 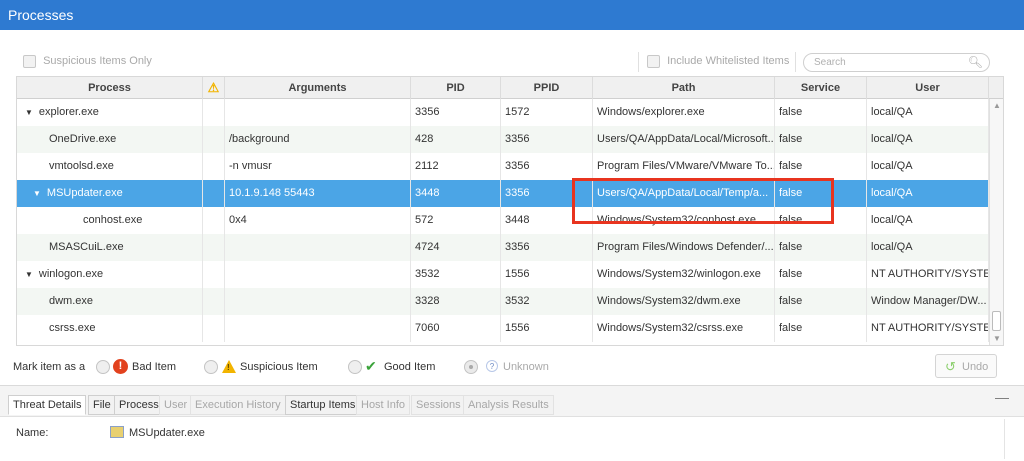 What do you see at coordinates (154, 367) in the screenshot?
I see `bad-item-label: Bad Item` at bounding box center [154, 367].